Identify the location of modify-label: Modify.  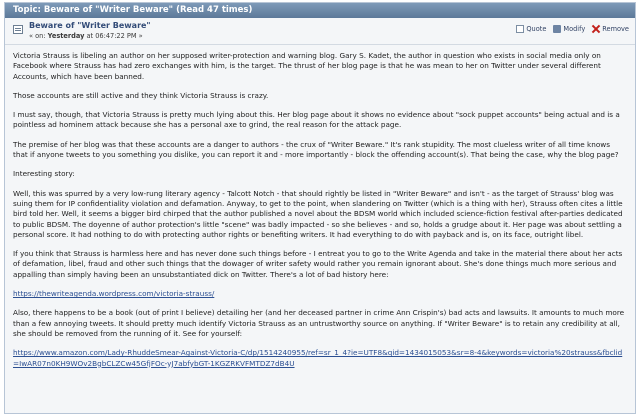
(574, 29).